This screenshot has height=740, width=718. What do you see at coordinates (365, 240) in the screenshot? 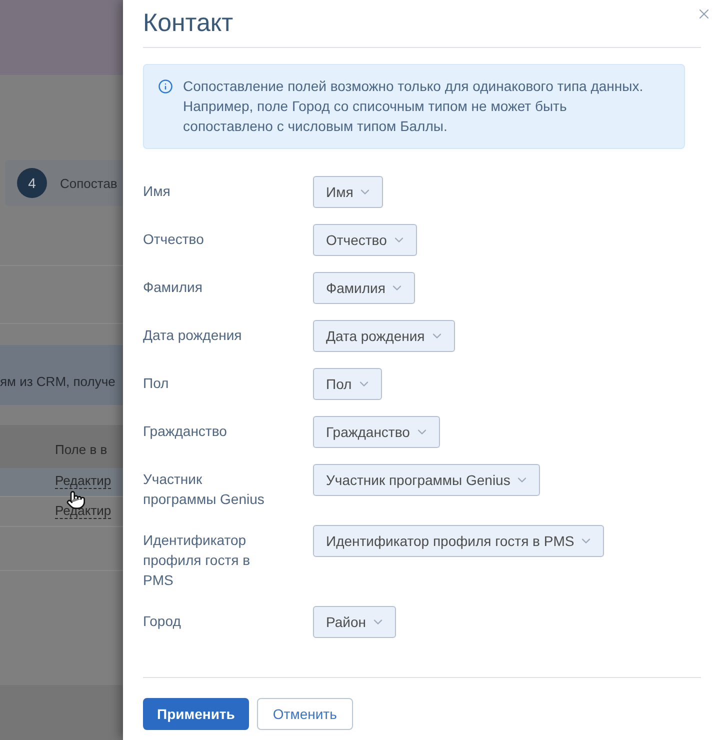
I see `field-select: Отчество` at bounding box center [365, 240].